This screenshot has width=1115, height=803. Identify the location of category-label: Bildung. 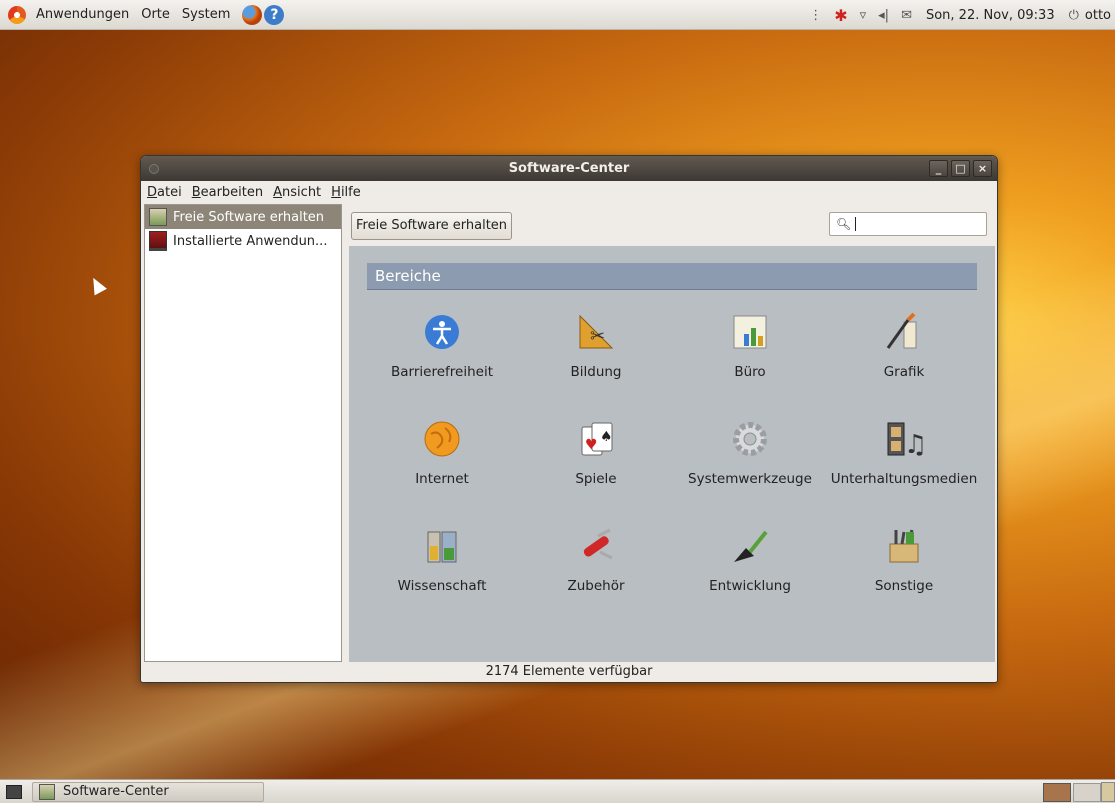
(596, 372).